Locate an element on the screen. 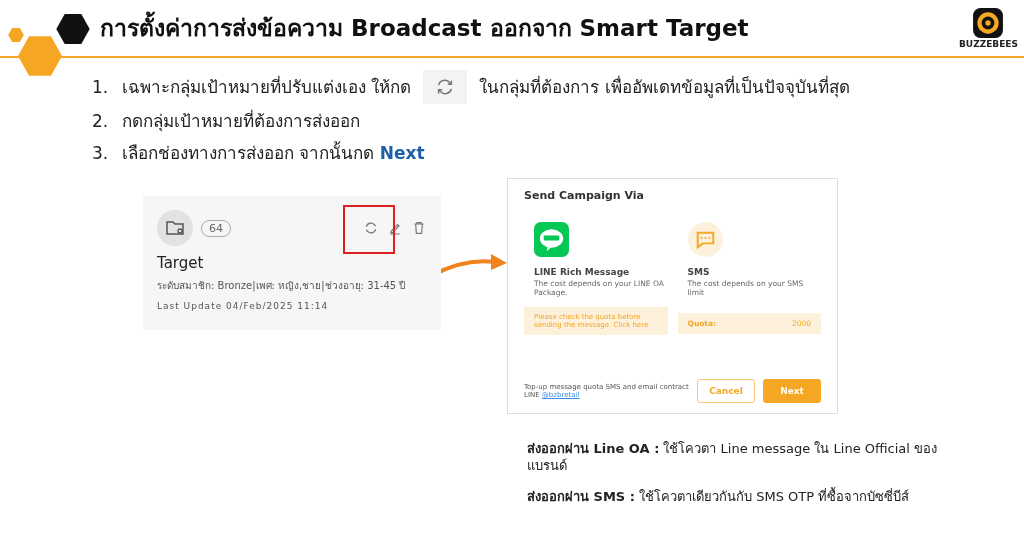  dialog-title: Send Campaign Via is located at coordinates (584, 195).